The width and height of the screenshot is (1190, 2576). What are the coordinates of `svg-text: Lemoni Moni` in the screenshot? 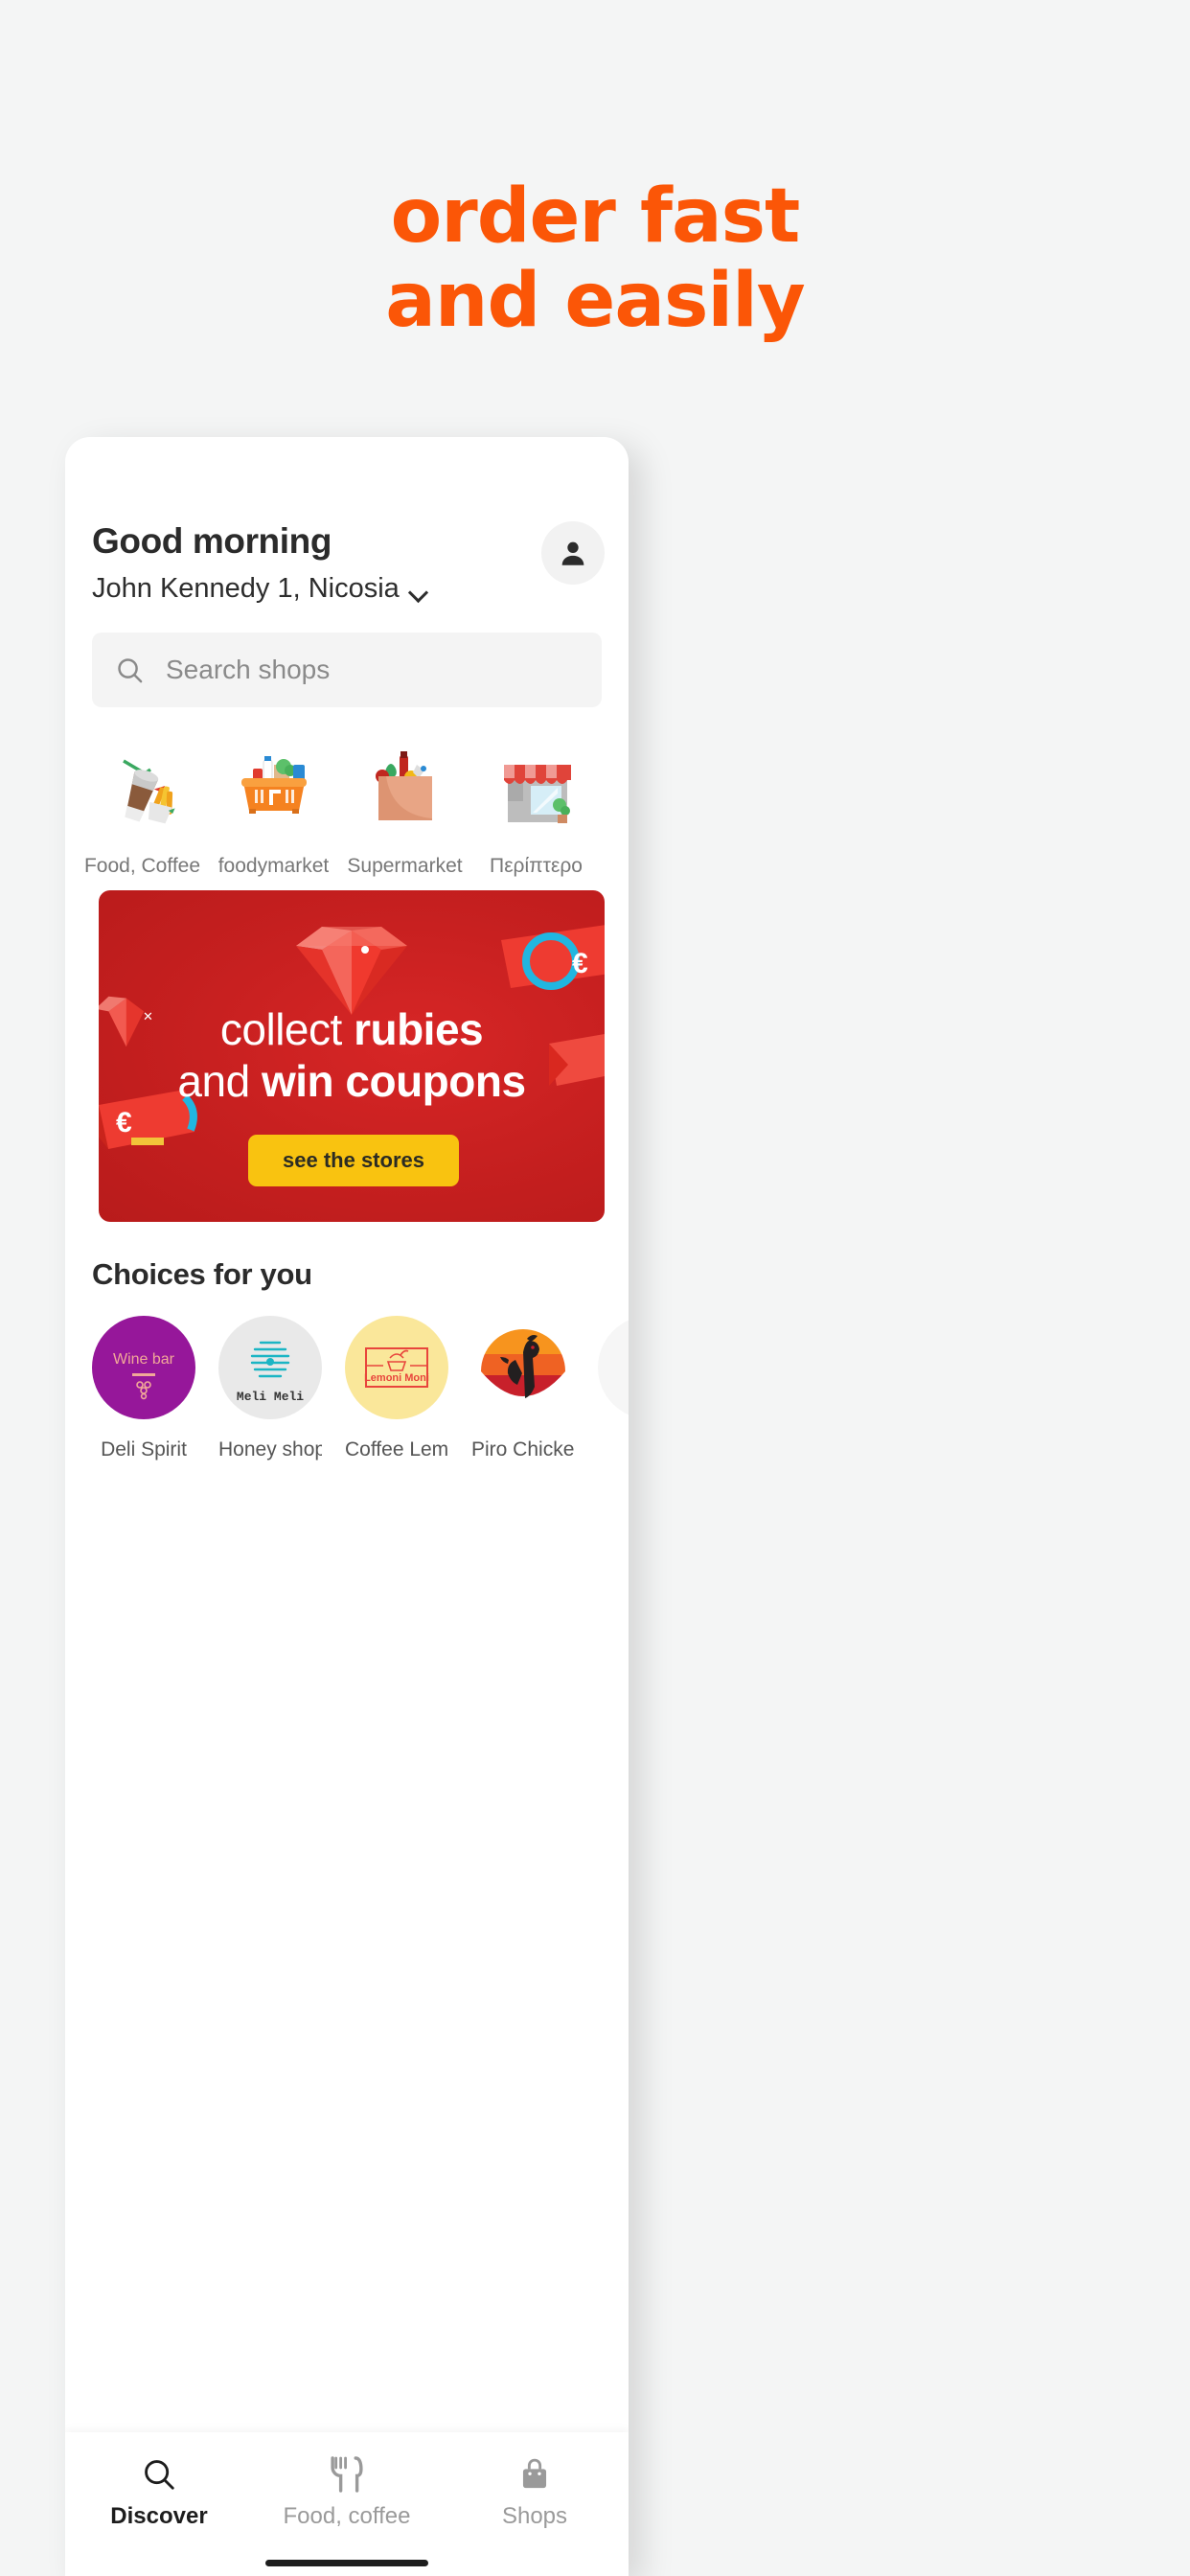 It's located at (397, 1378).